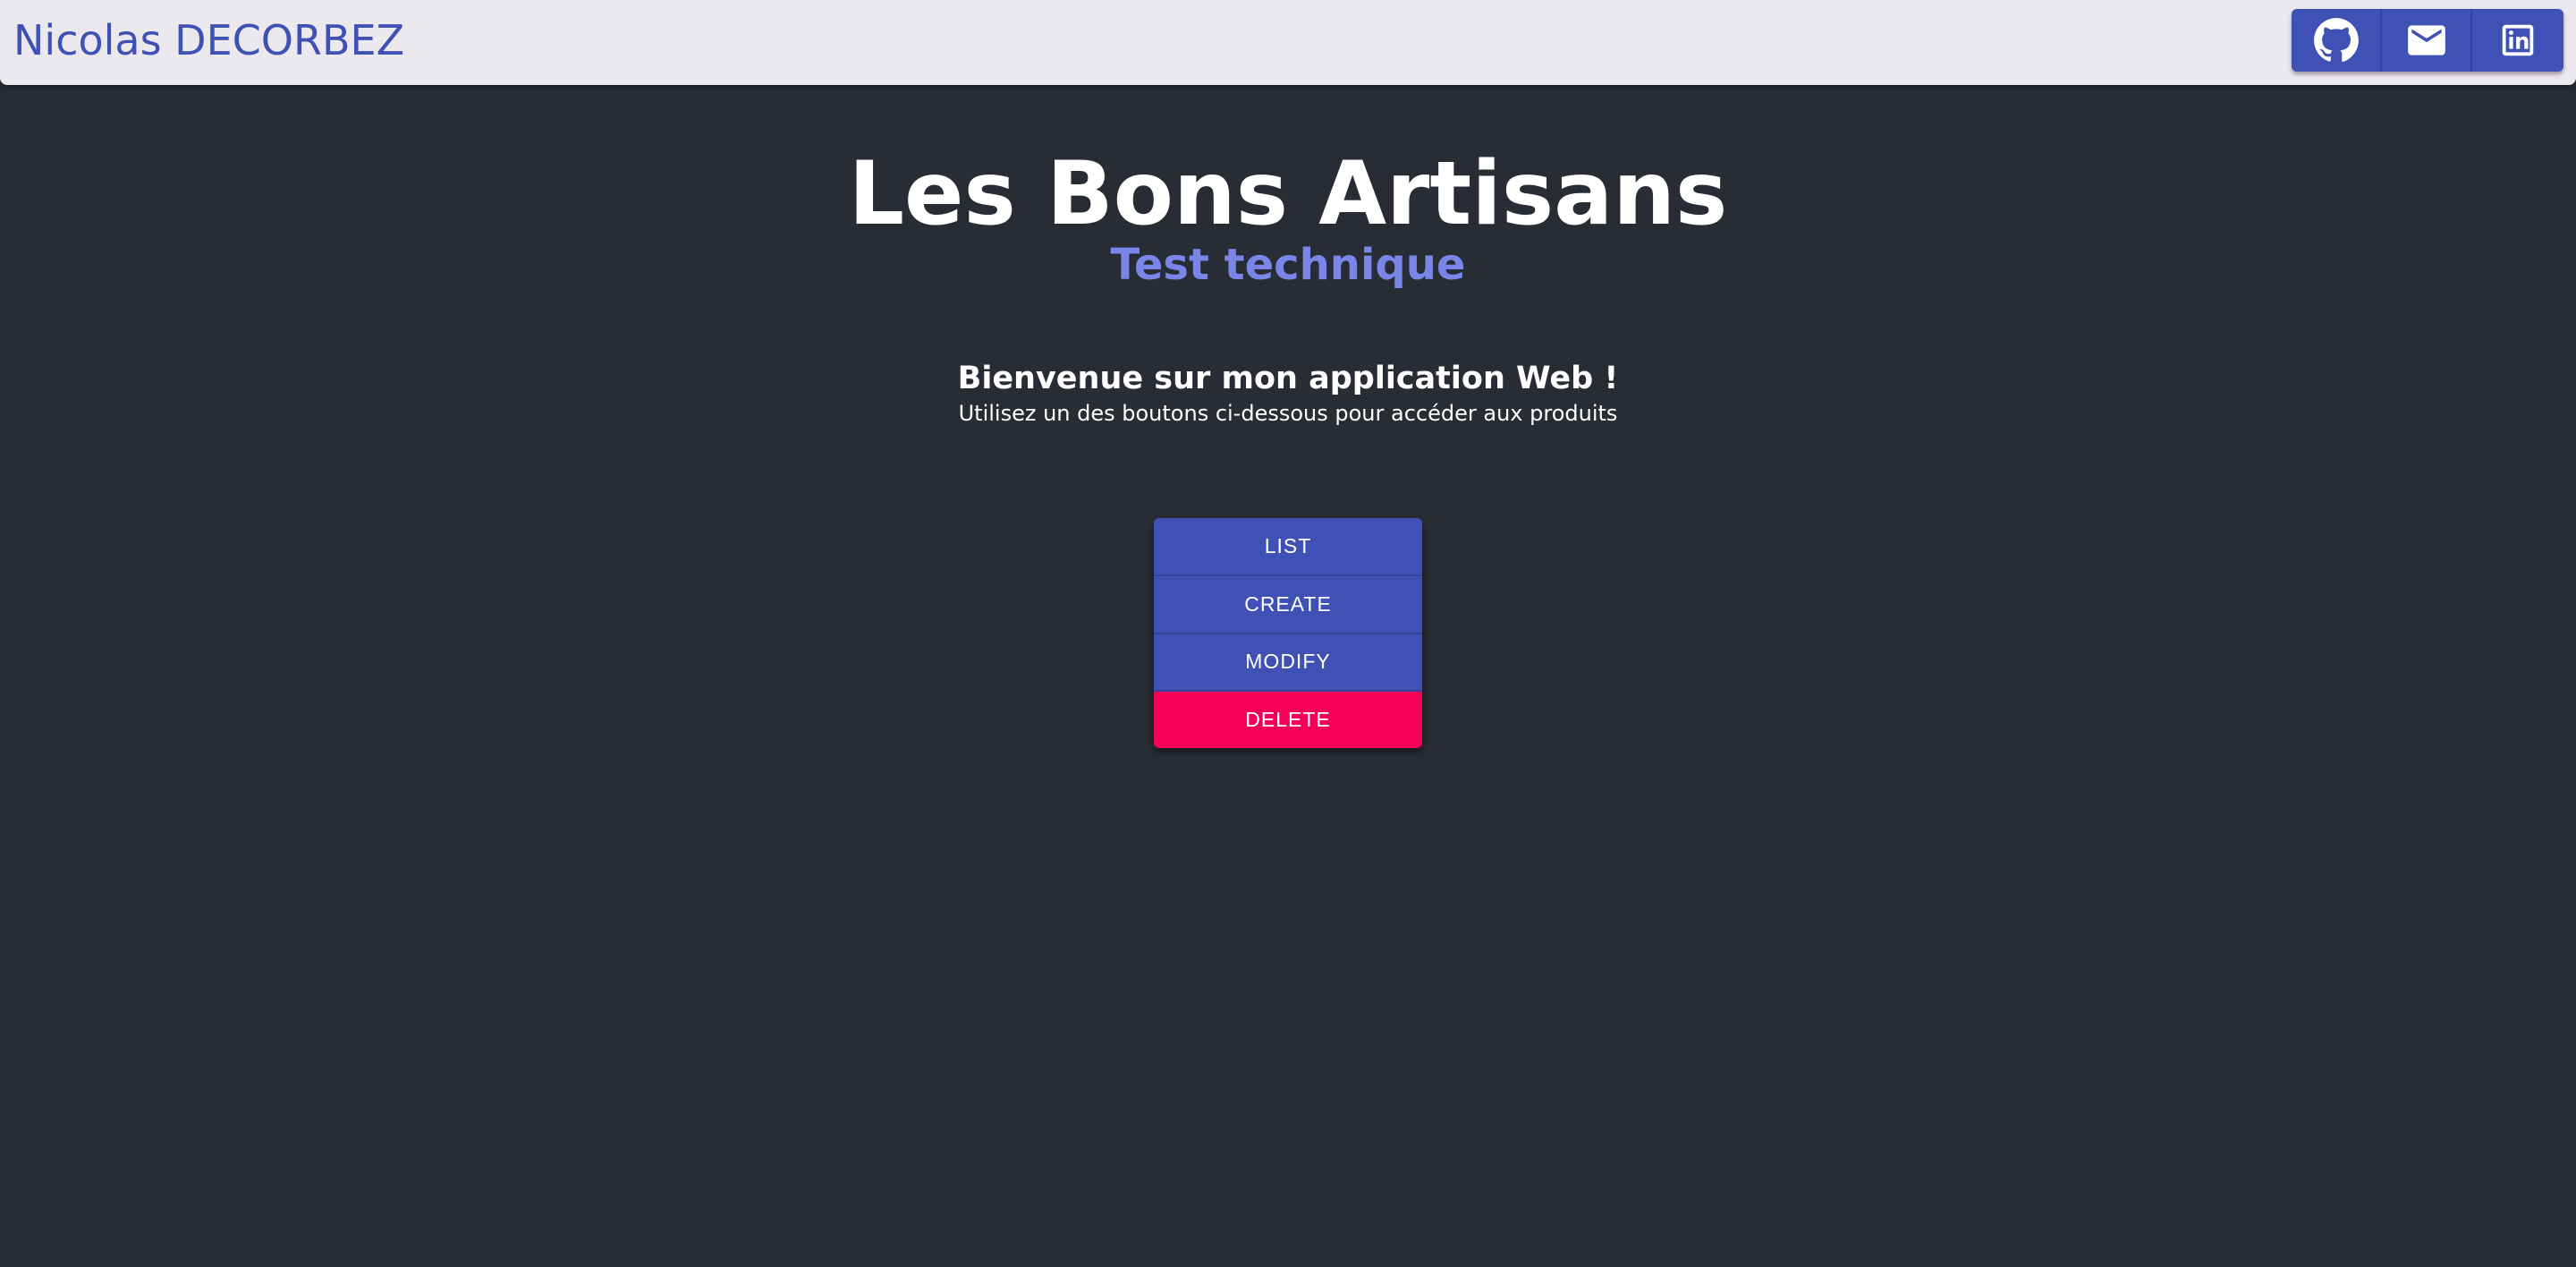 Image resolution: width=2576 pixels, height=1267 pixels. What do you see at coordinates (1288, 194) in the screenshot?
I see `page-title: Les Bons Artisans` at bounding box center [1288, 194].